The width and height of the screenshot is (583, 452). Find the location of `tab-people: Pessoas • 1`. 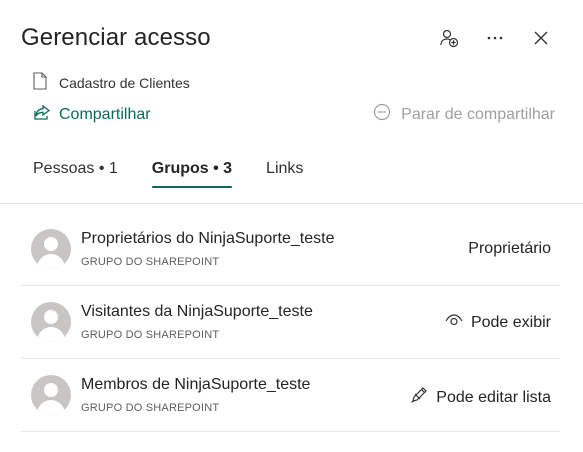

tab-people: Pessoas • 1 is located at coordinates (75, 174).